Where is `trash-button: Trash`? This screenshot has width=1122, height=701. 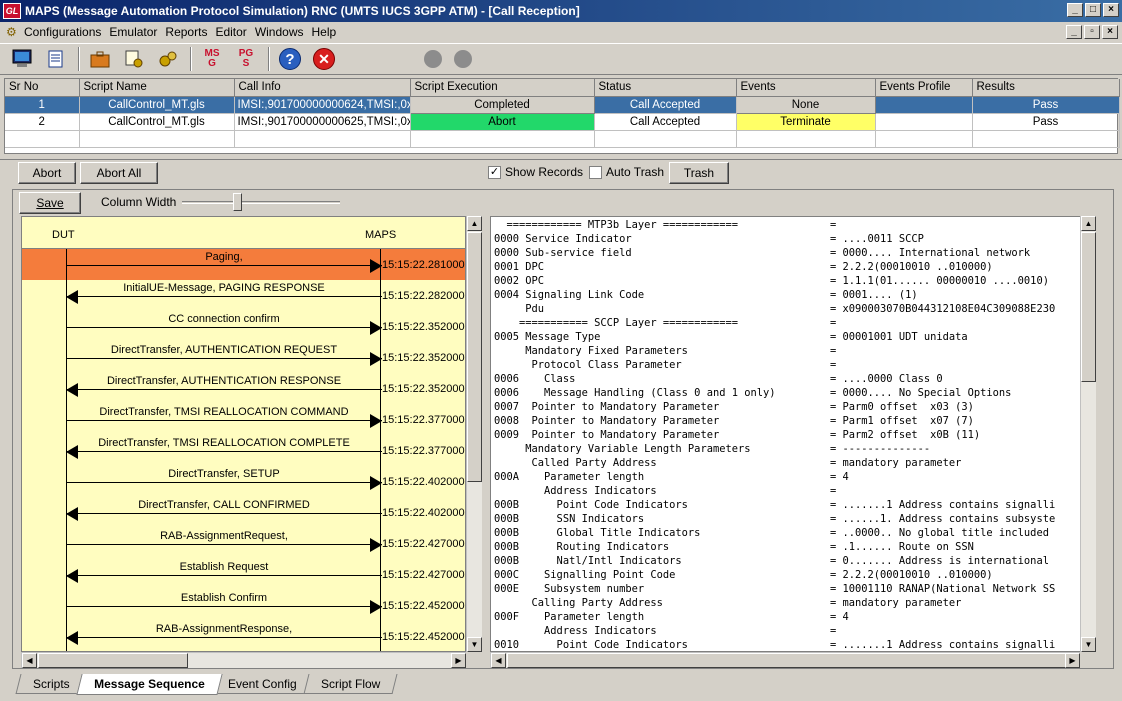
trash-button: Trash is located at coordinates (699, 173).